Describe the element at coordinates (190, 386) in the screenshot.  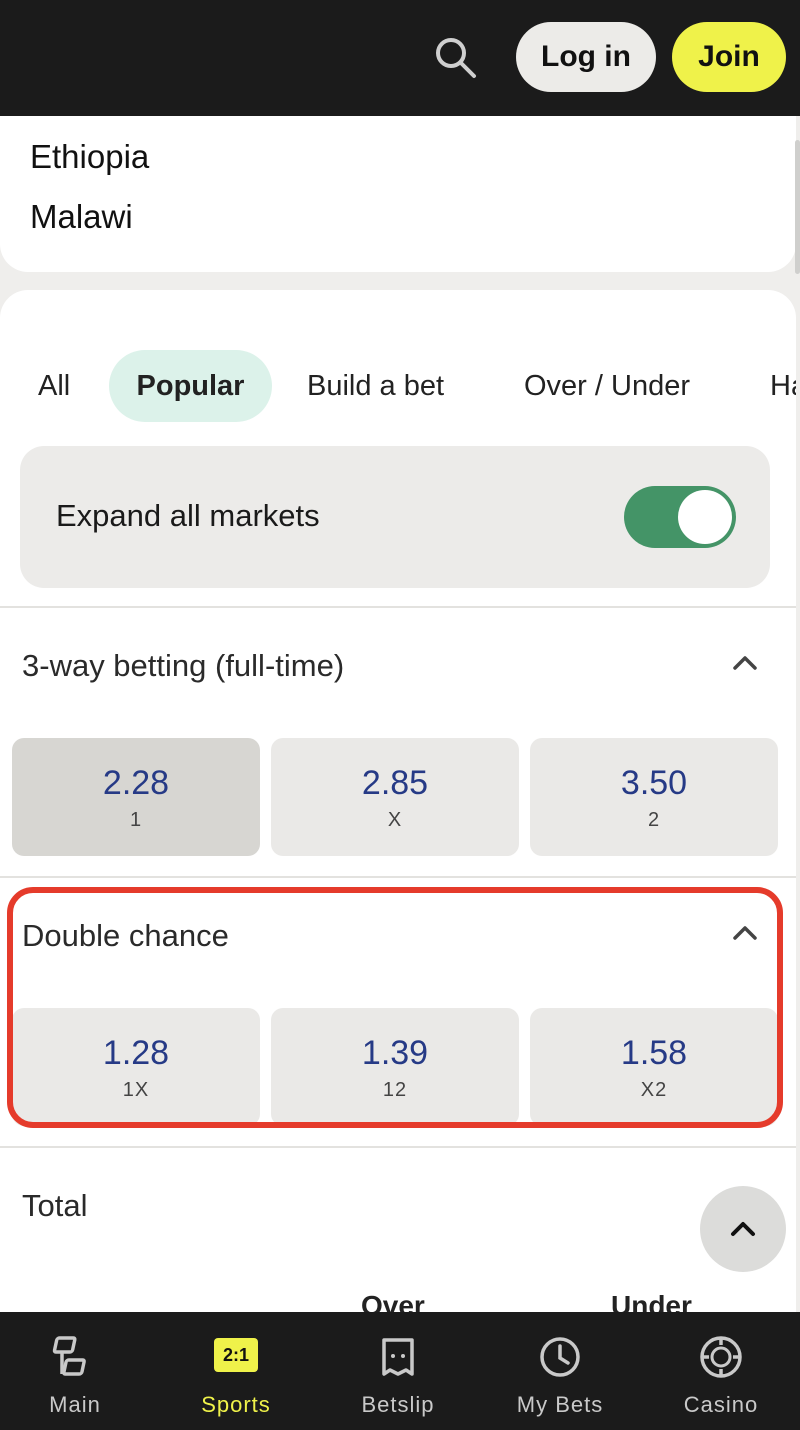
I see `tab-popular: Popular` at that location.